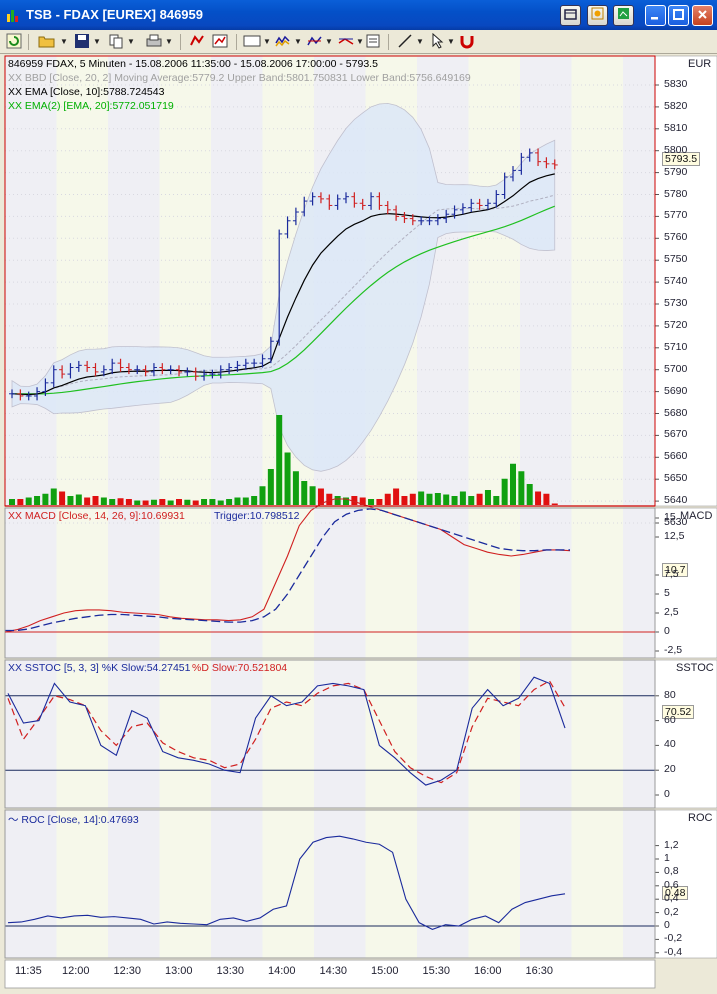 The width and height of the screenshot is (717, 994). What do you see at coordinates (47, 42) in the screenshot?
I see `open-button` at bounding box center [47, 42].